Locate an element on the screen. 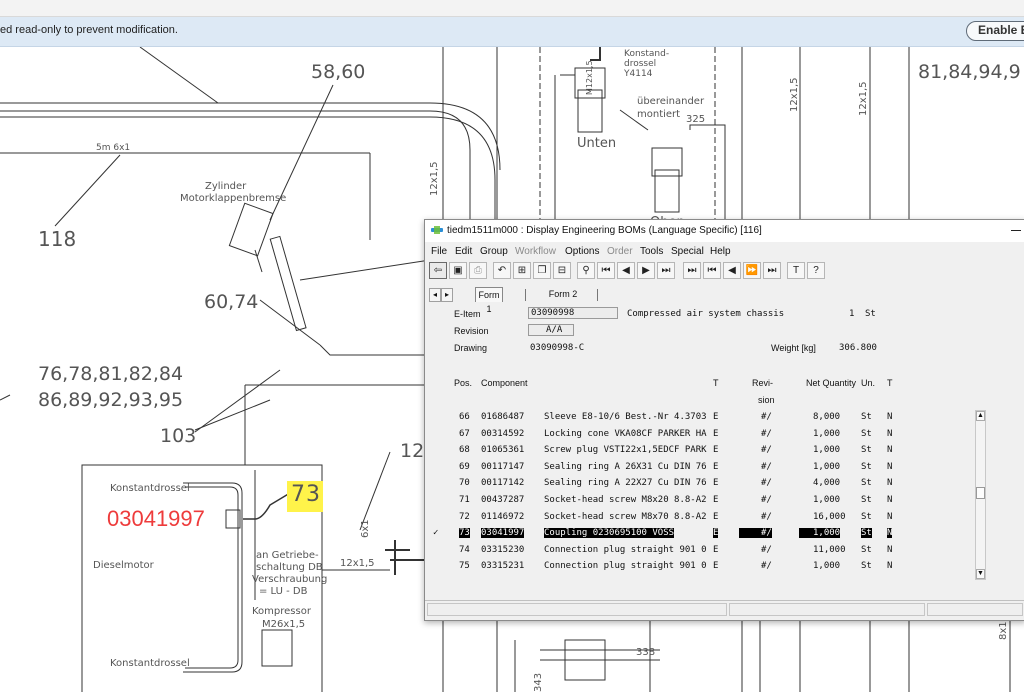 This screenshot has width=1024, height=692. previous-record-icon: ◀ is located at coordinates (626, 270).